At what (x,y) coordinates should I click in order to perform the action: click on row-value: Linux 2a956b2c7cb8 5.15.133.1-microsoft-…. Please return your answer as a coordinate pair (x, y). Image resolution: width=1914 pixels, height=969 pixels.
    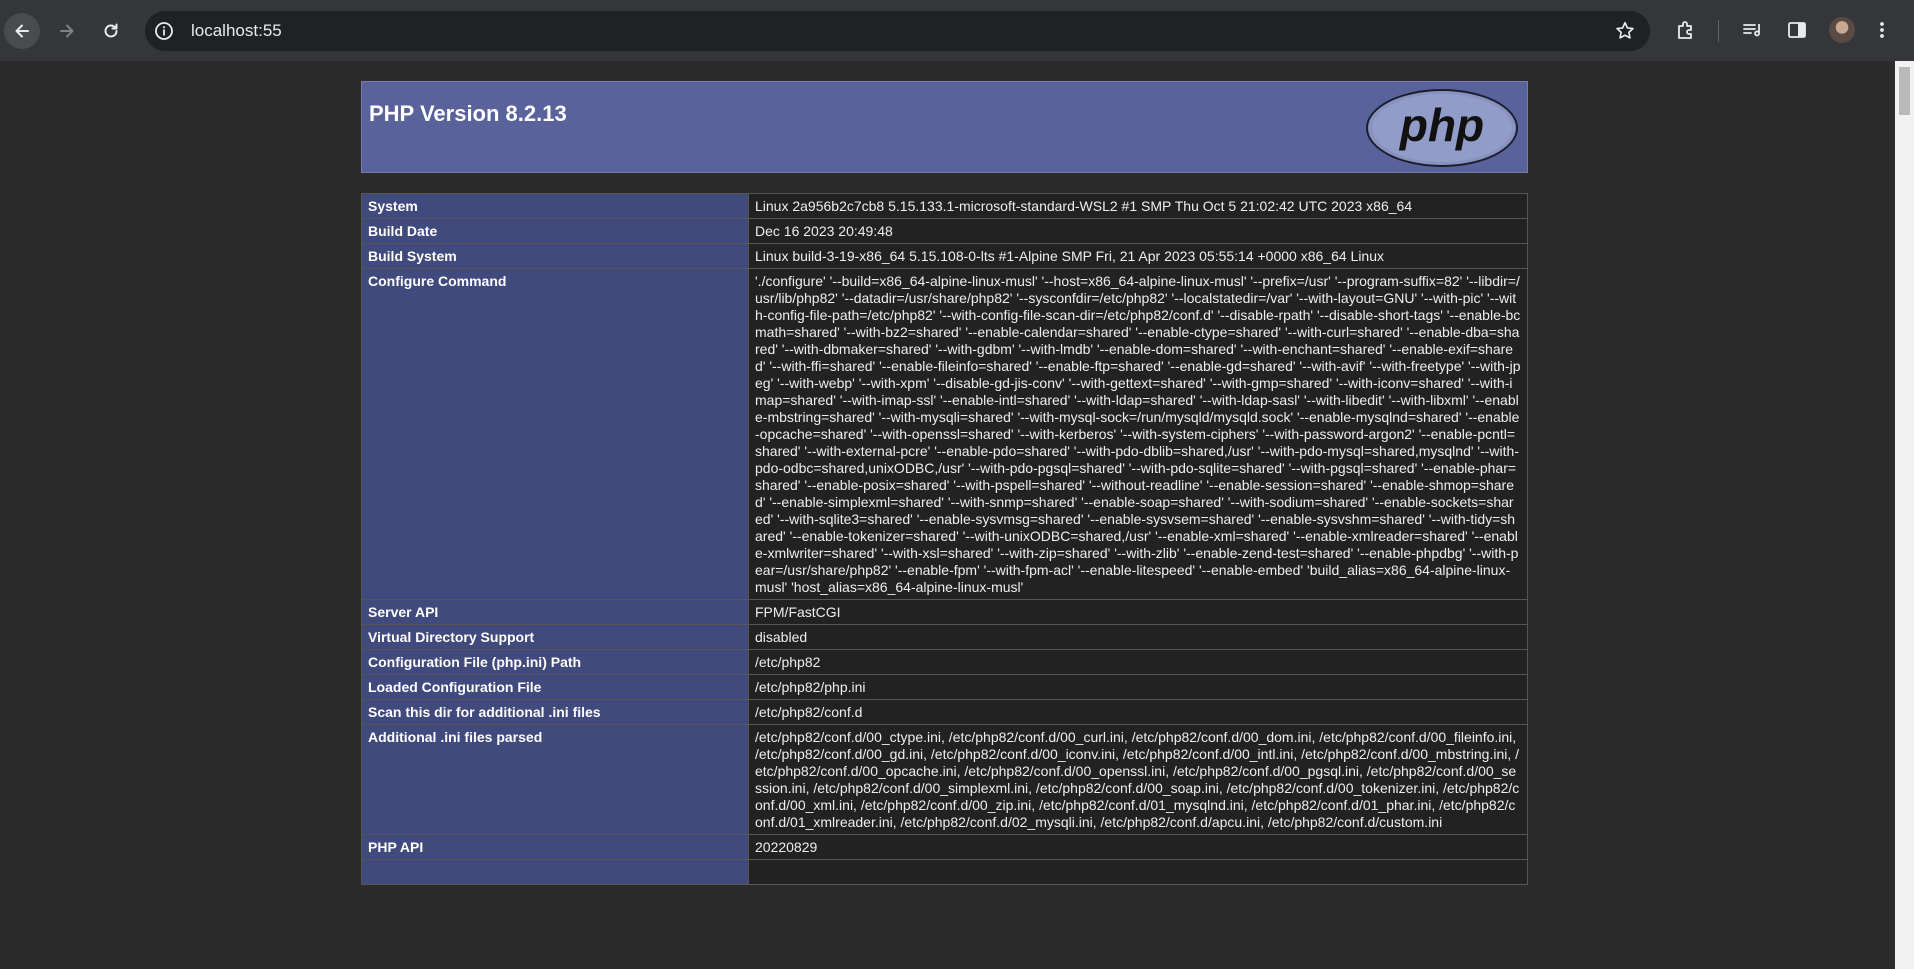
    Looking at the image, I should click on (1138, 206).